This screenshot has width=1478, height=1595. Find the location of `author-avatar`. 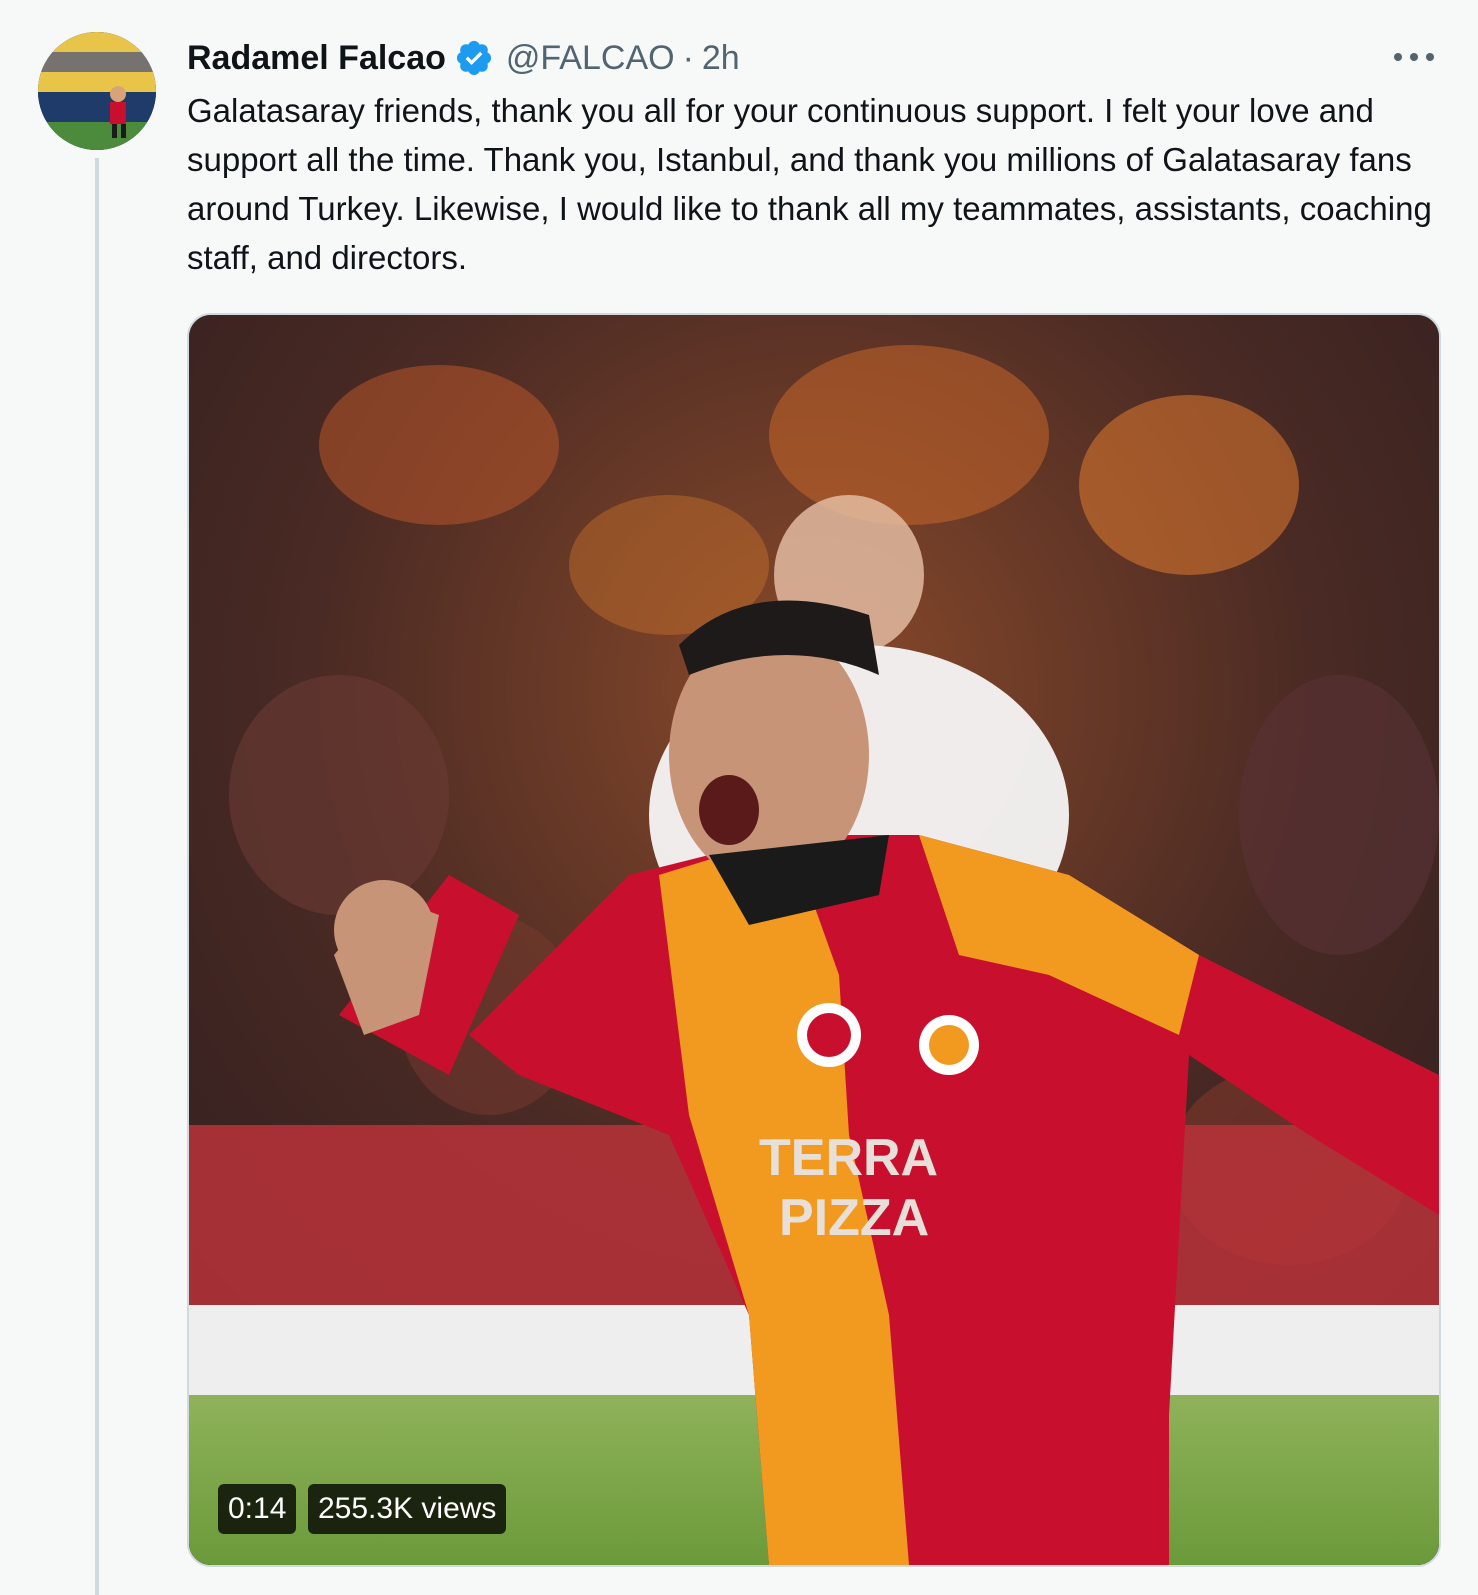

author-avatar is located at coordinates (97, 91).